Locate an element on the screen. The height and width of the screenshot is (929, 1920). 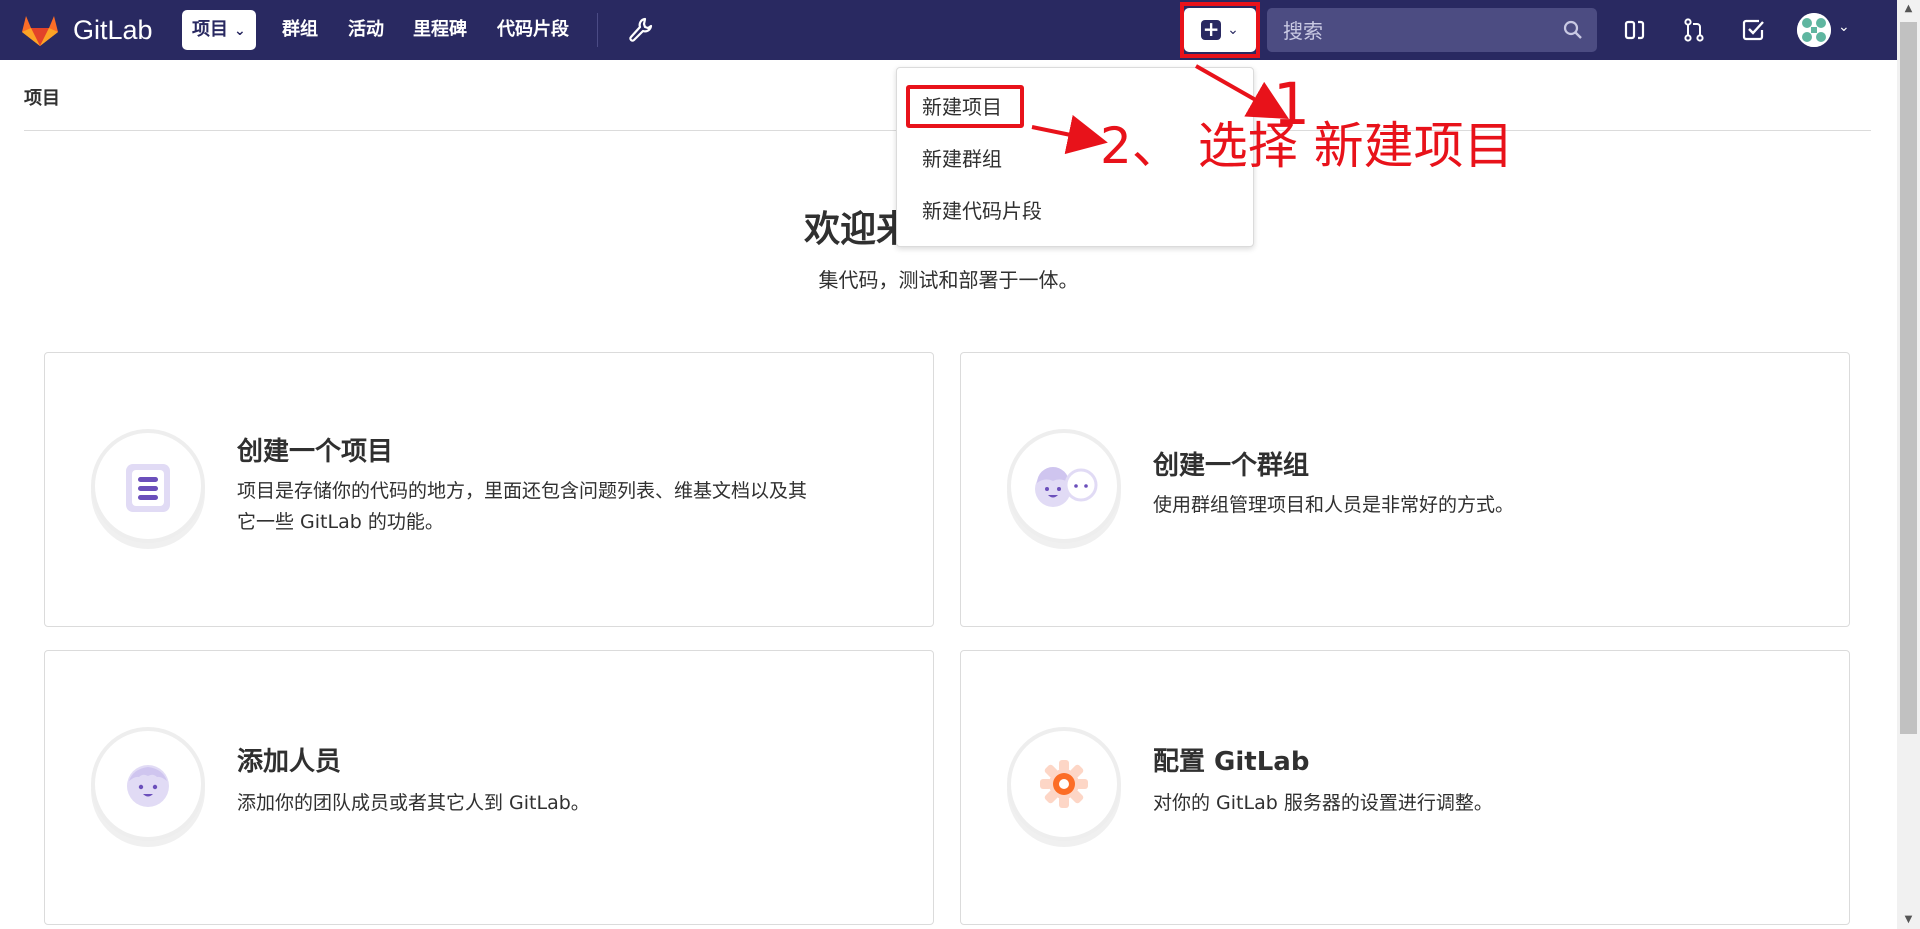
scrollbar-thumb is located at coordinates (1908, 378).